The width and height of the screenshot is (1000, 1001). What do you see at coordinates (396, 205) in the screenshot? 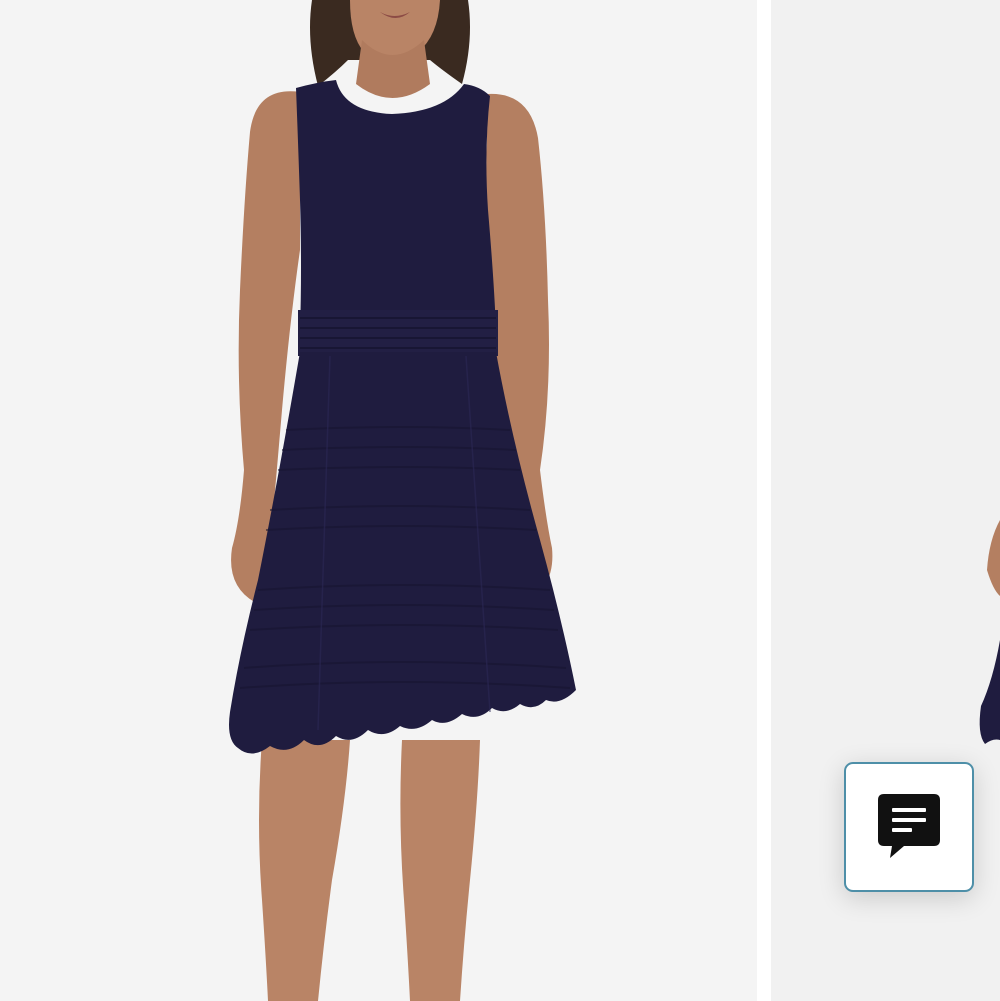
I see `dress-bodice` at bounding box center [396, 205].